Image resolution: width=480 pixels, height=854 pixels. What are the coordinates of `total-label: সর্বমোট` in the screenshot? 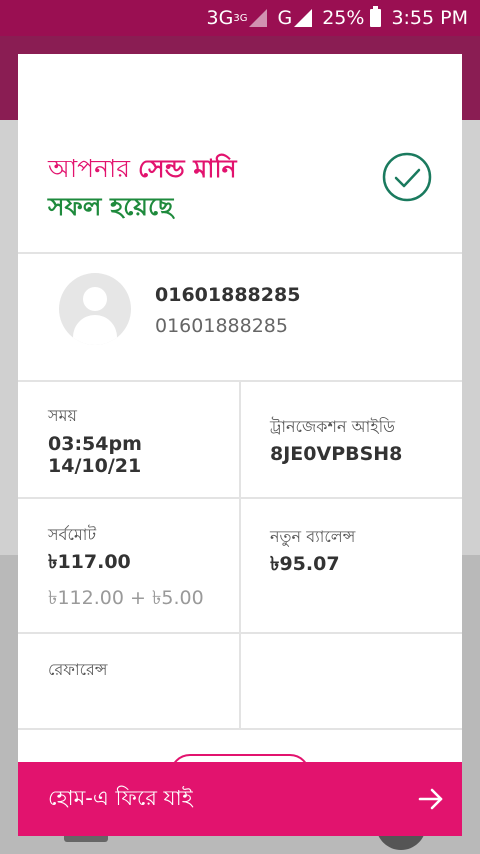 It's located at (72, 534).